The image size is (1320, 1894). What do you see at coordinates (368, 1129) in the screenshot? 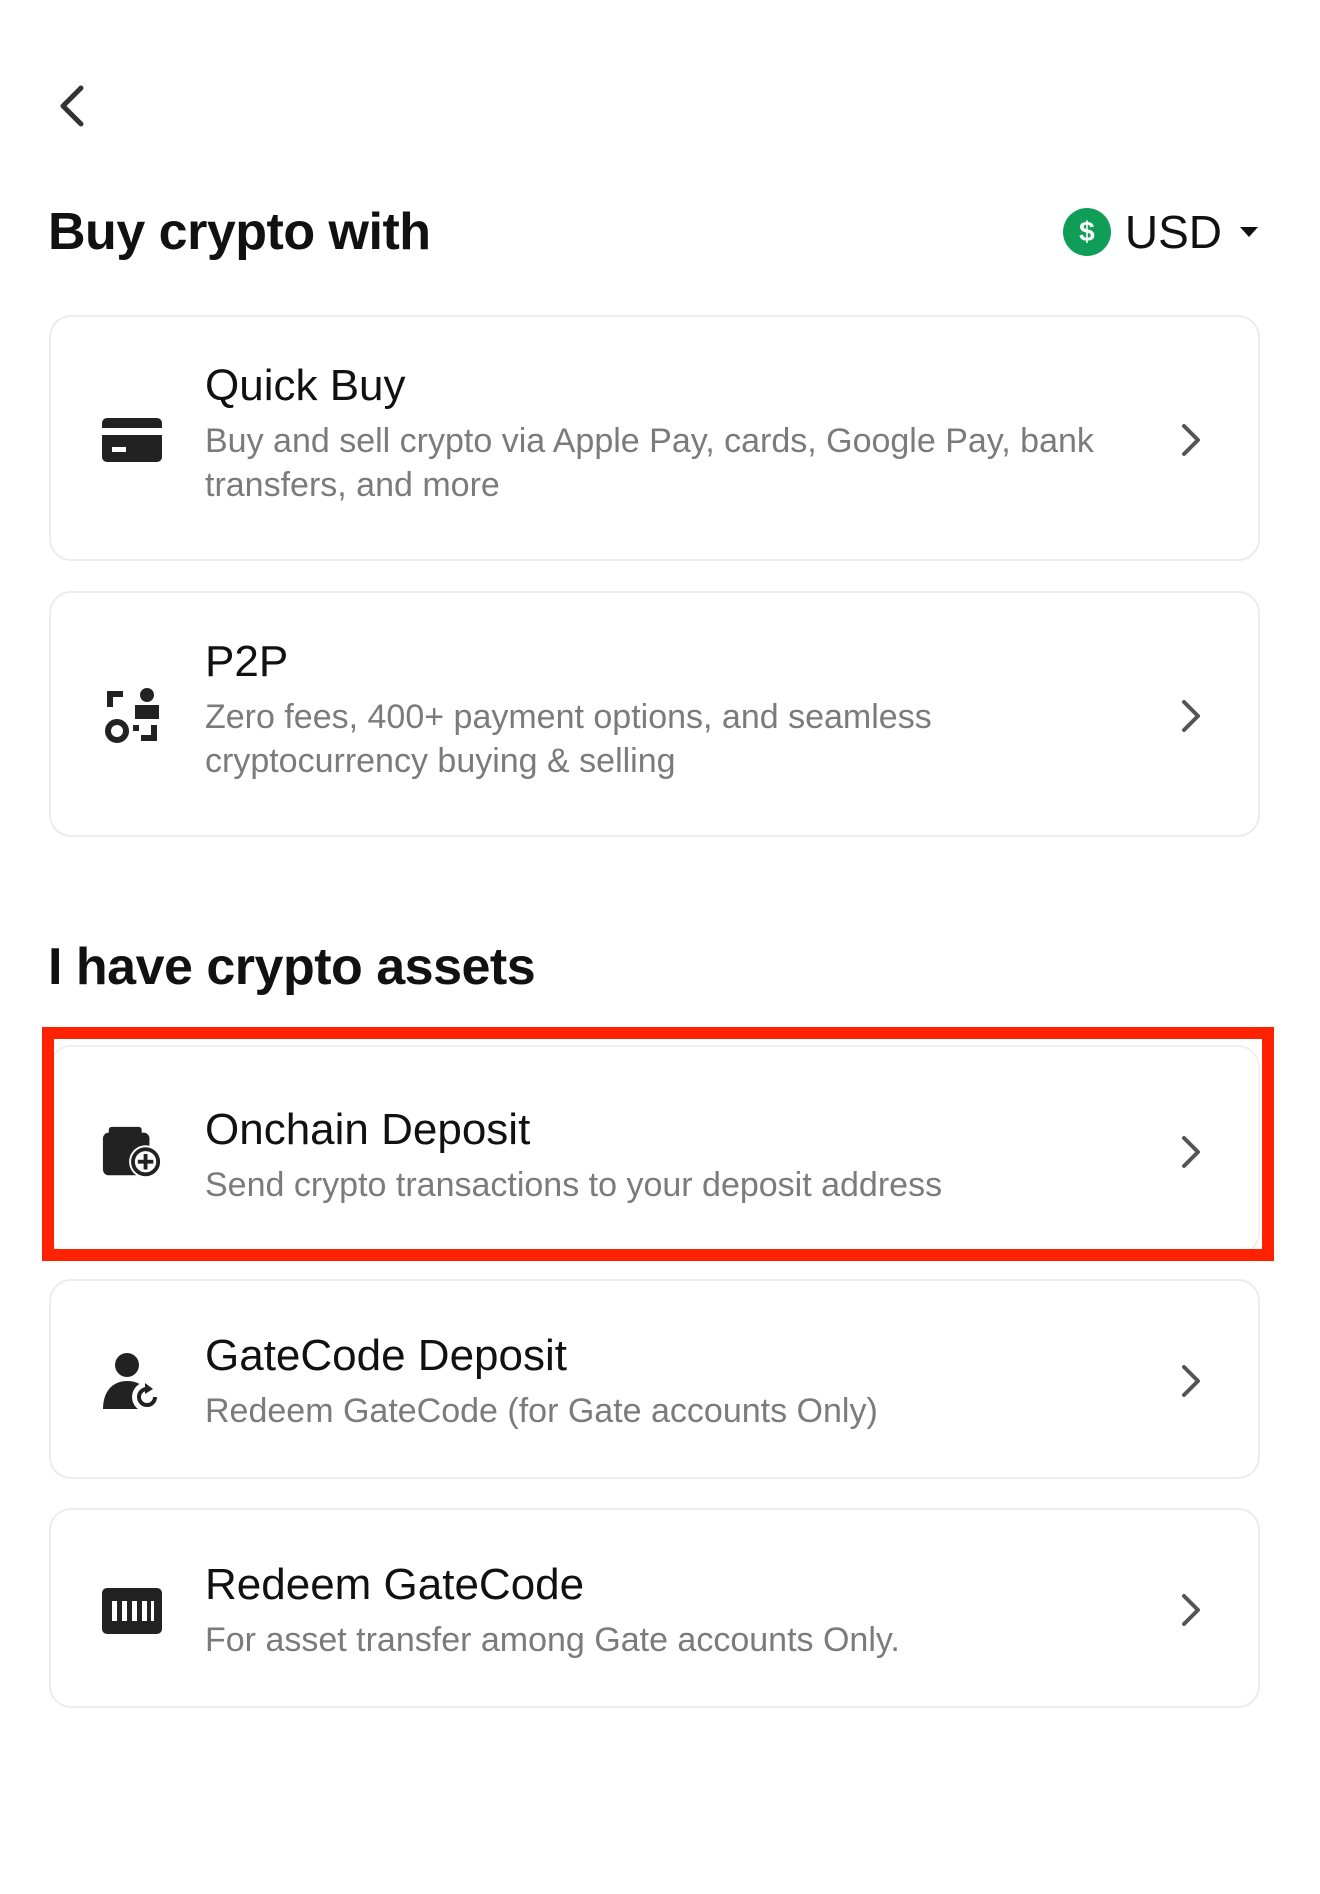
I see `option-title: Onchain Deposit` at bounding box center [368, 1129].